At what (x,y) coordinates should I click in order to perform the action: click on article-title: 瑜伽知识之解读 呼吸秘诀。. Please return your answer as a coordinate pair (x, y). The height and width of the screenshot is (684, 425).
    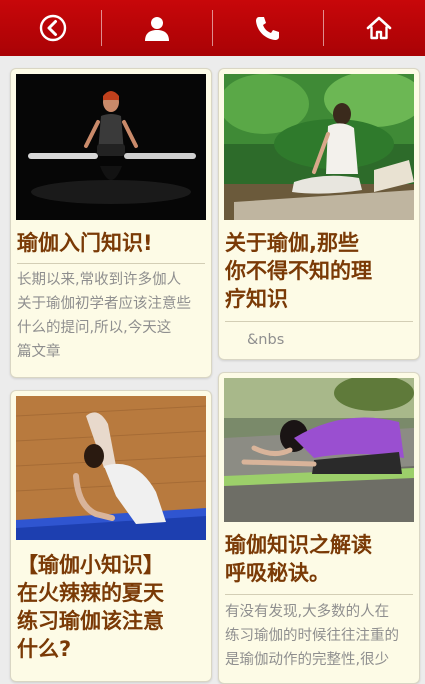
    Looking at the image, I should click on (298, 559).